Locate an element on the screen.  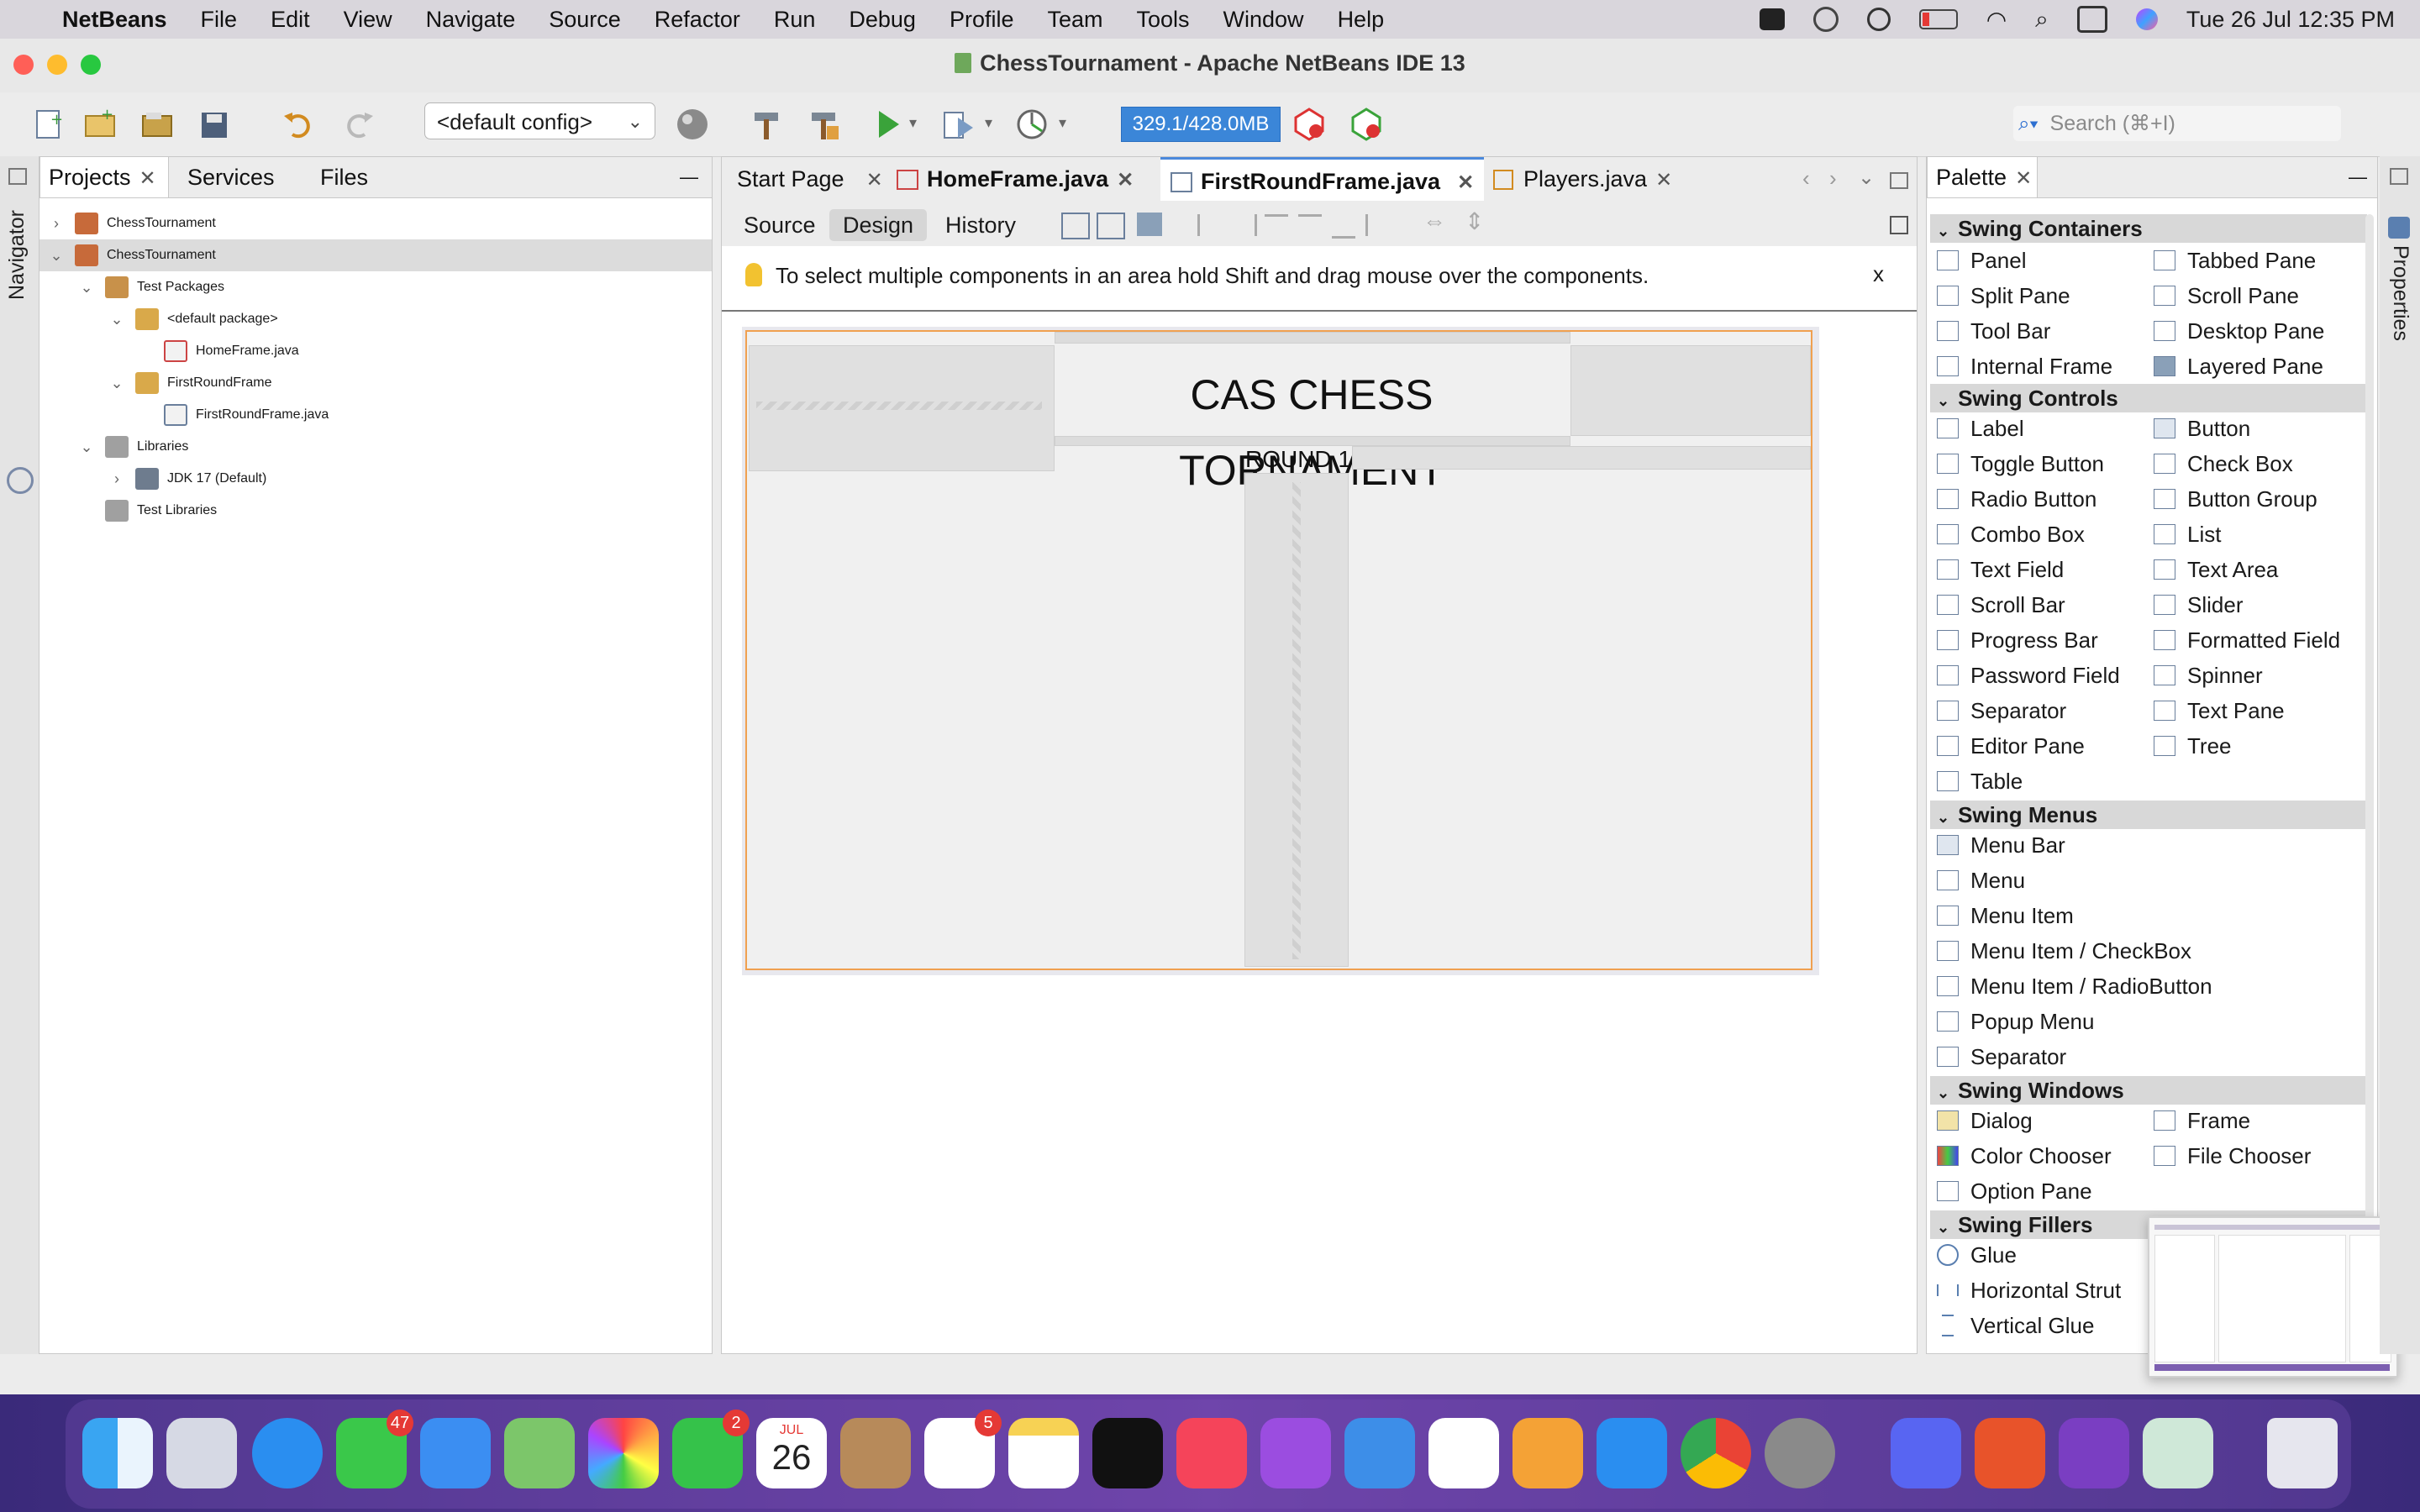
apple-tv-icon is located at coordinates (1127, 1453).